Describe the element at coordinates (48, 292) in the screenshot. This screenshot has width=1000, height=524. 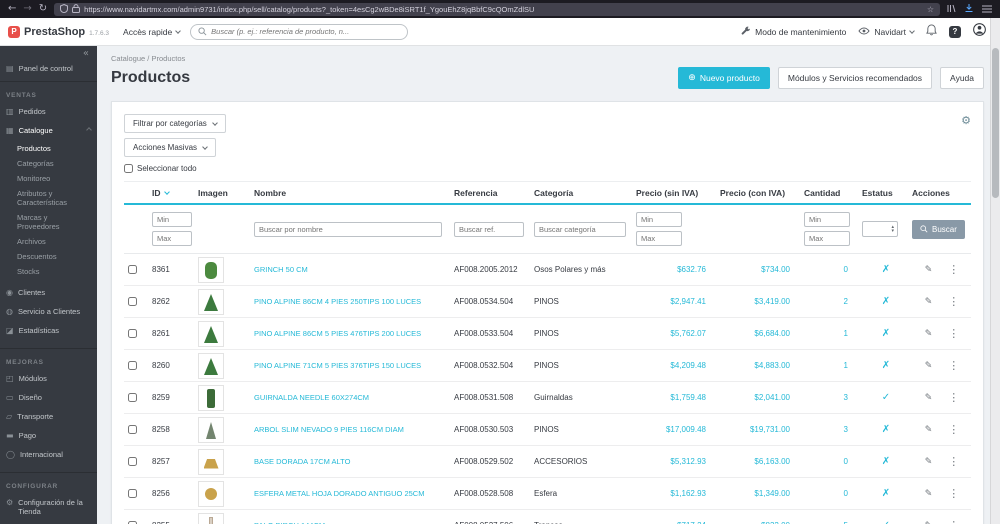
I see `sidebar-item-clientes: ◉ Clientes` at that location.